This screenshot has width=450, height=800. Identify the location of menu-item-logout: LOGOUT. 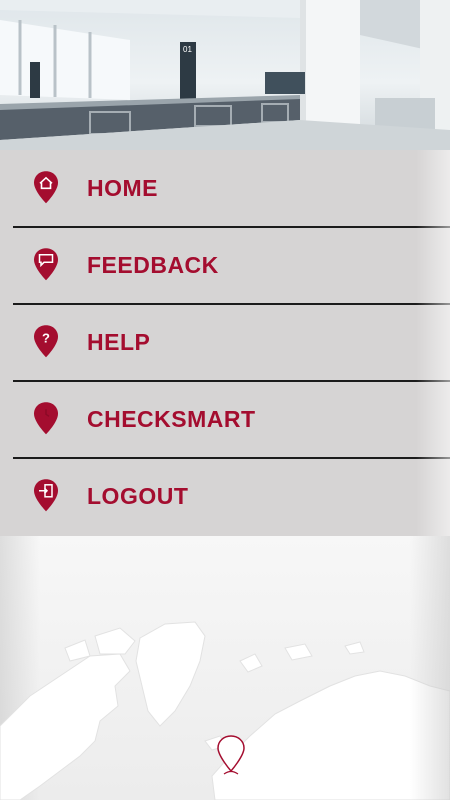
(225, 496).